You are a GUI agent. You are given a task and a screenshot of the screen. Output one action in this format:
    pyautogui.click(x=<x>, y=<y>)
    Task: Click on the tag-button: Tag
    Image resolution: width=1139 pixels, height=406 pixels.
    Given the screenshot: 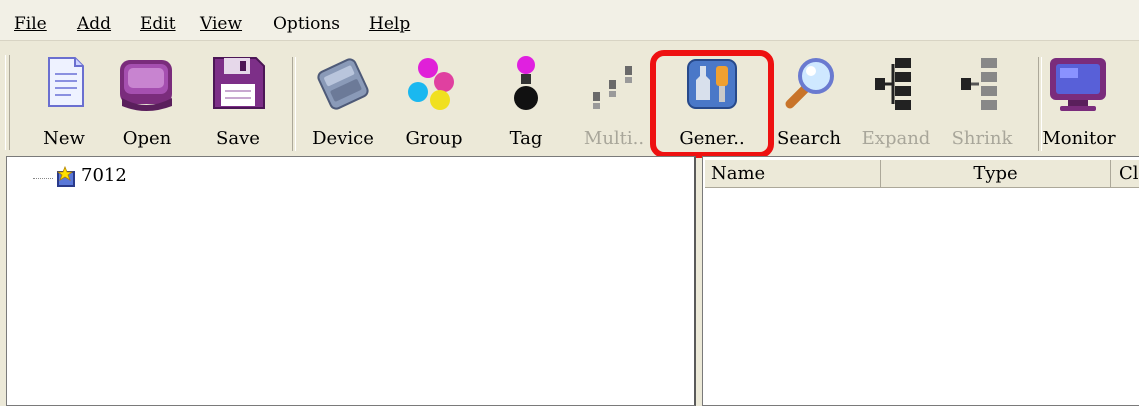 What is the action you would take?
    pyautogui.click(x=526, y=103)
    